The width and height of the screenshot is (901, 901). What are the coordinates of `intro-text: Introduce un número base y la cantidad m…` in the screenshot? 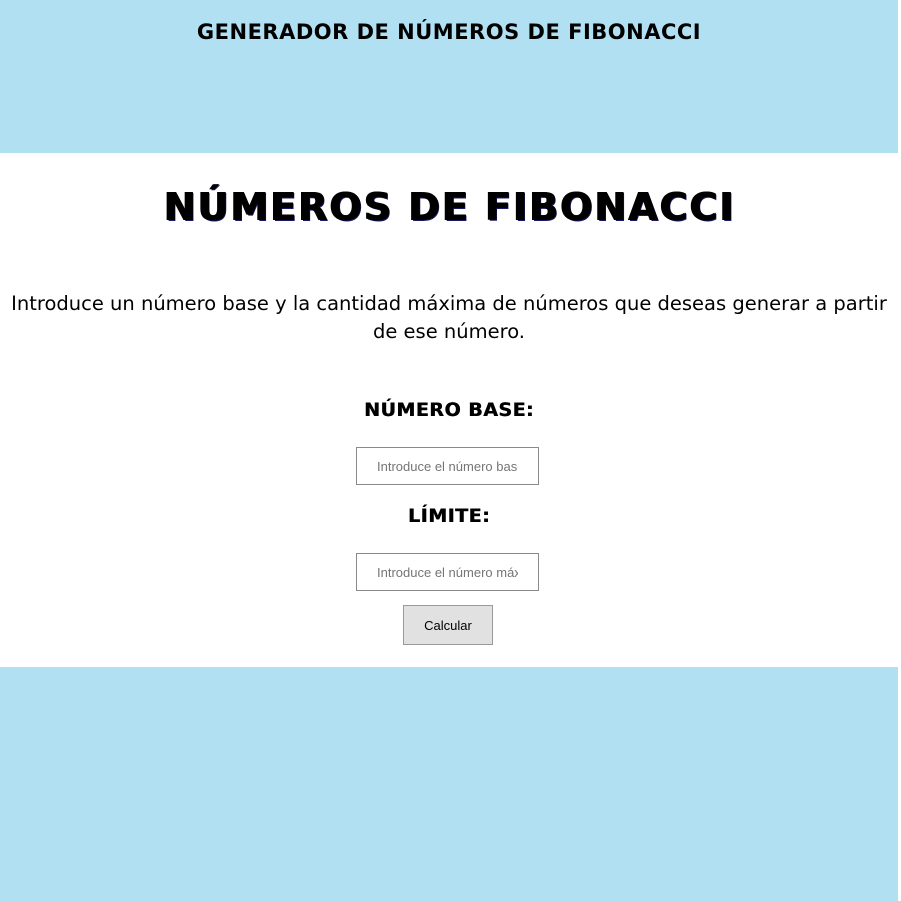 It's located at (449, 317).